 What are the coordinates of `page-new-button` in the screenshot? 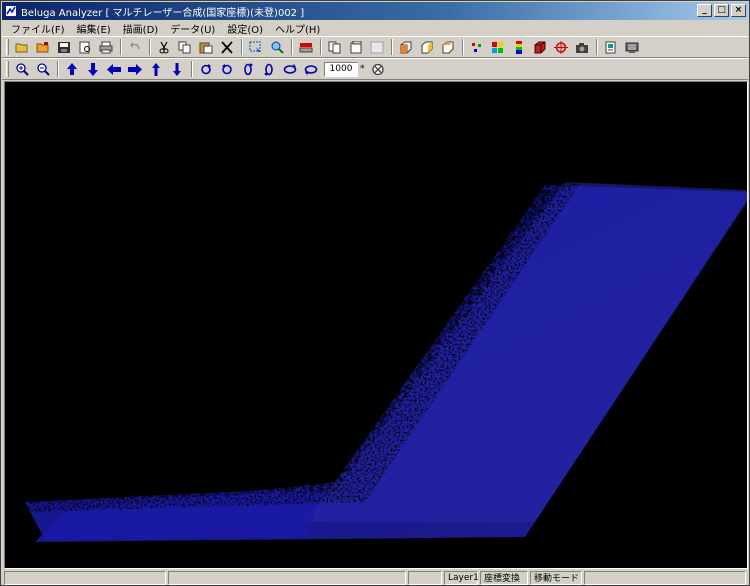 It's located at (335, 47).